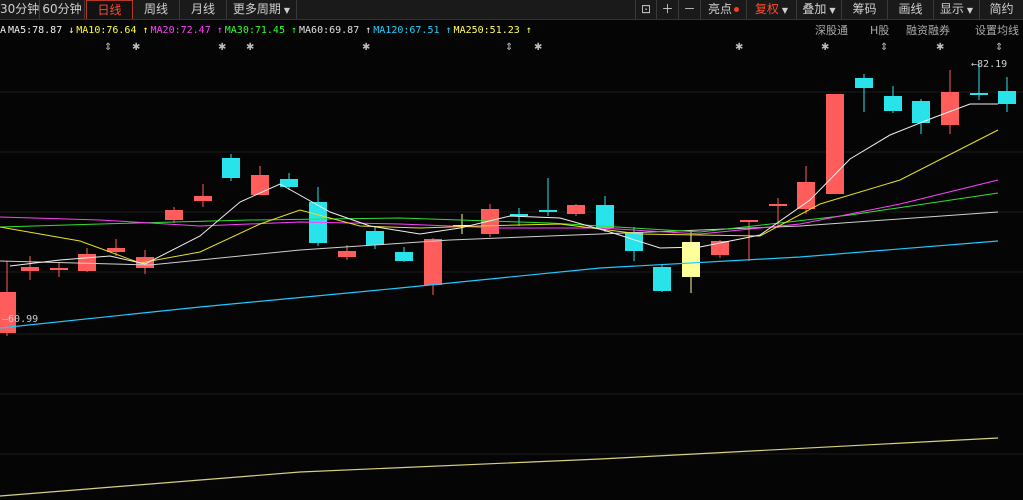 The width and height of the screenshot is (1023, 500). Describe the element at coordinates (668, 9) in the screenshot. I see `plus-icon: ＋` at that location.